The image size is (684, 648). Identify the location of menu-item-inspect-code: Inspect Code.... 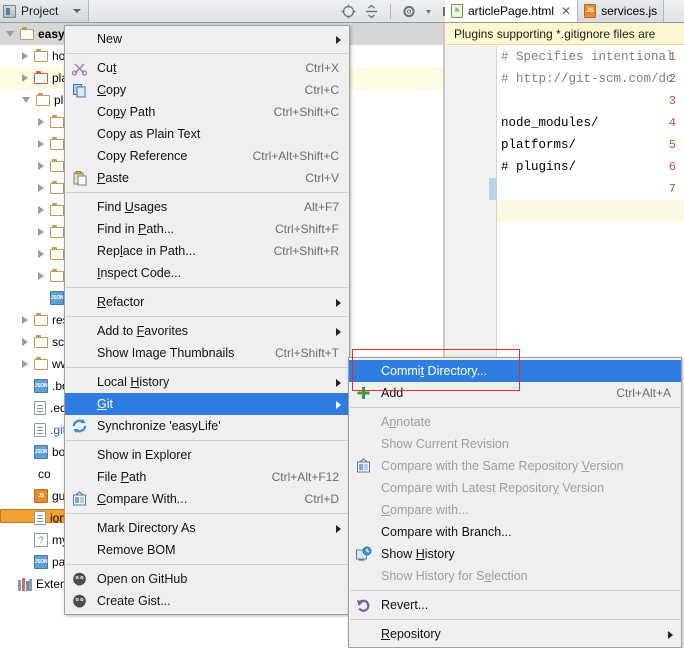
(207, 273).